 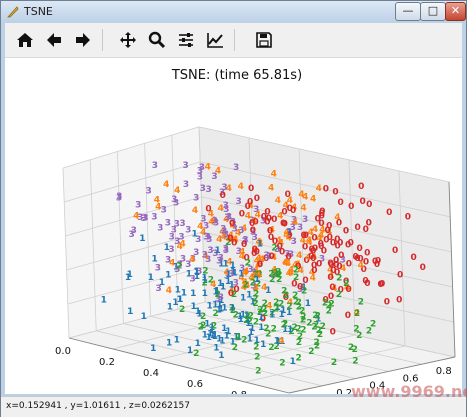 I want to click on edit-axis-button, so click(x=215, y=40).